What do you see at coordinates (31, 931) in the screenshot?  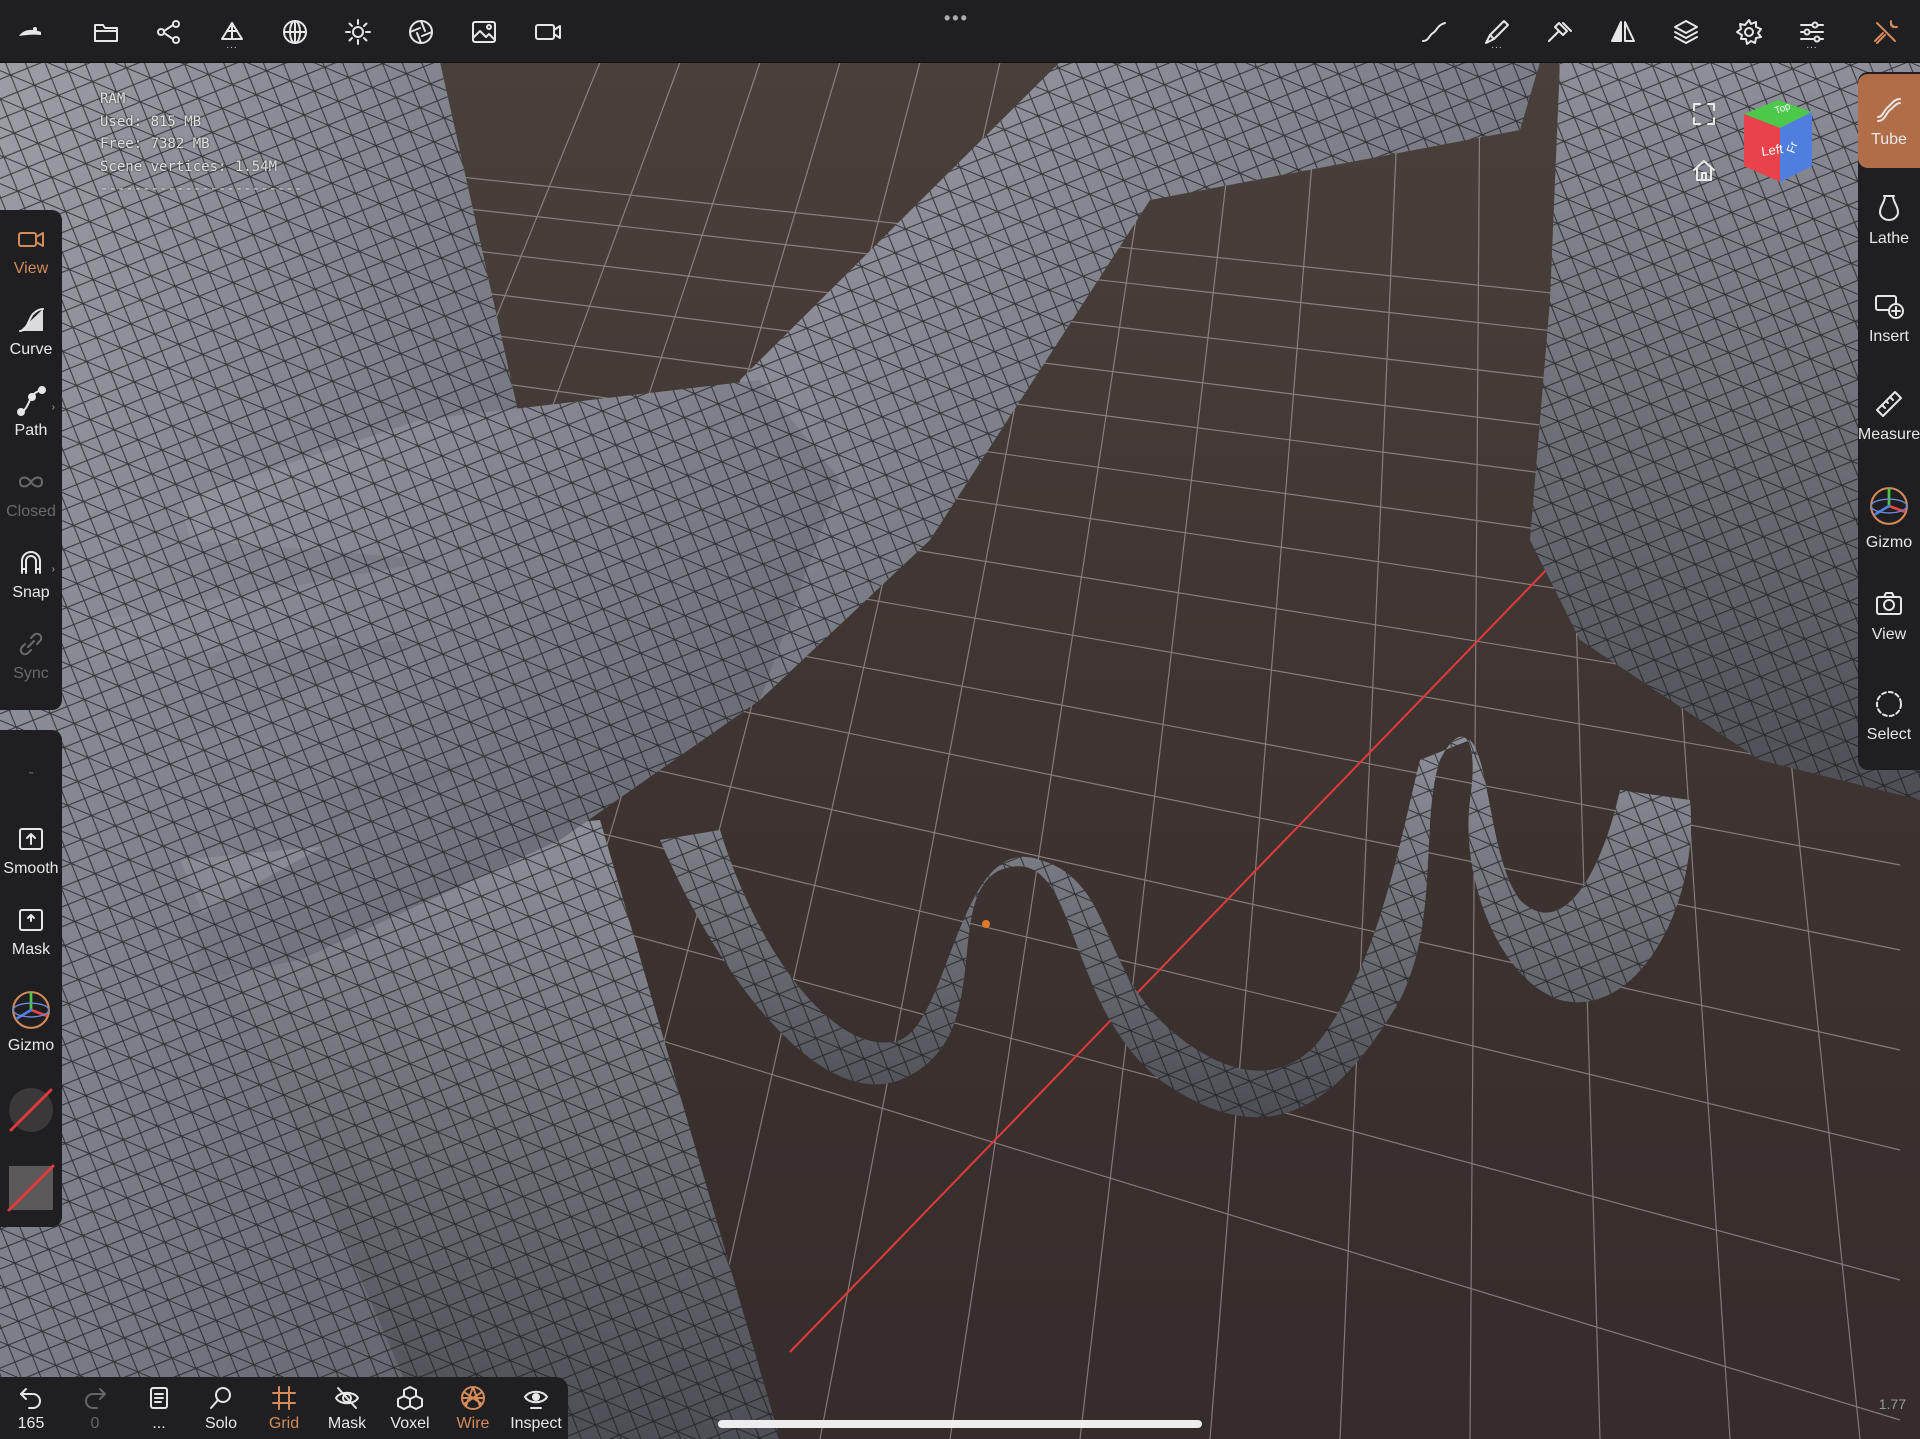 I see `left-tool-mask: Mask` at bounding box center [31, 931].